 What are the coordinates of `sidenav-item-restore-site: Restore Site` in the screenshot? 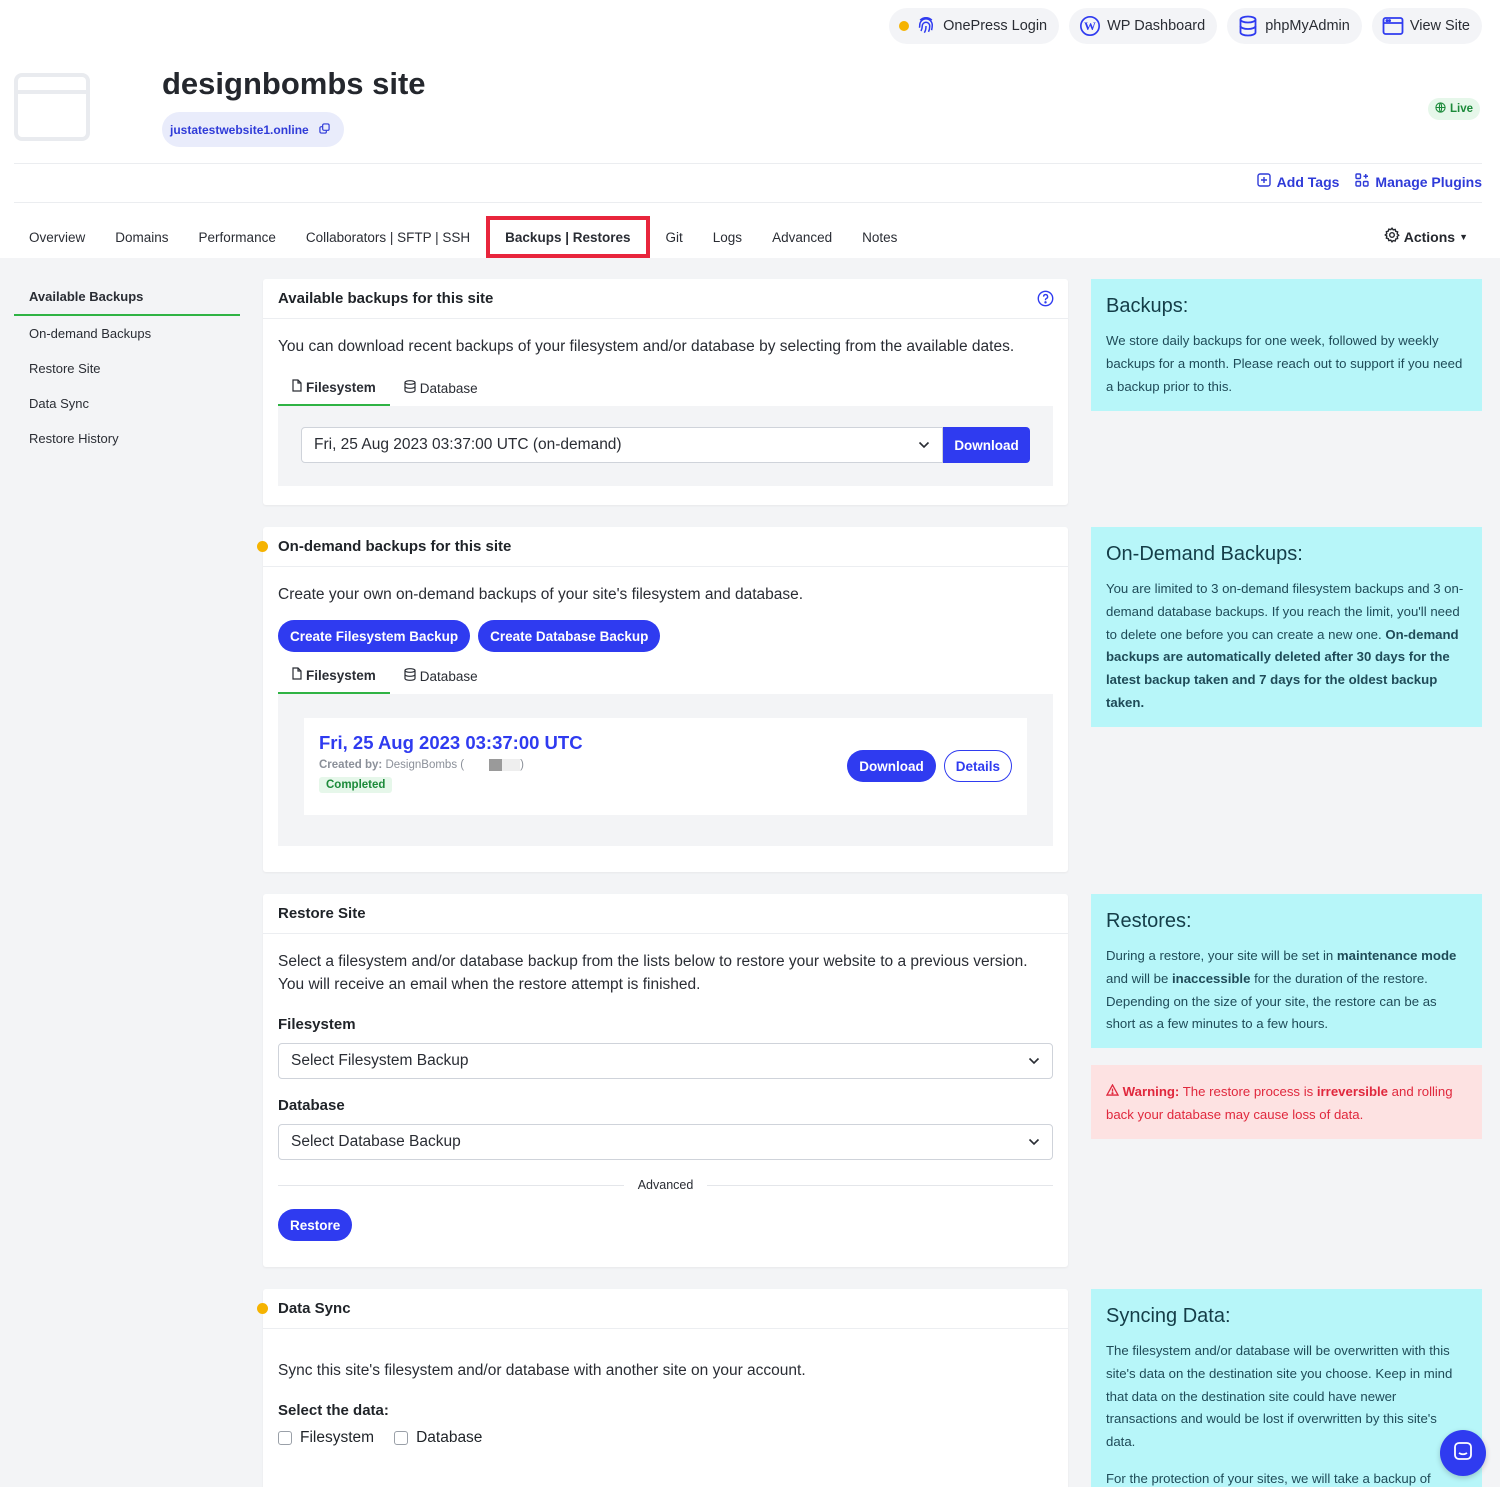 It's located at (127, 368).